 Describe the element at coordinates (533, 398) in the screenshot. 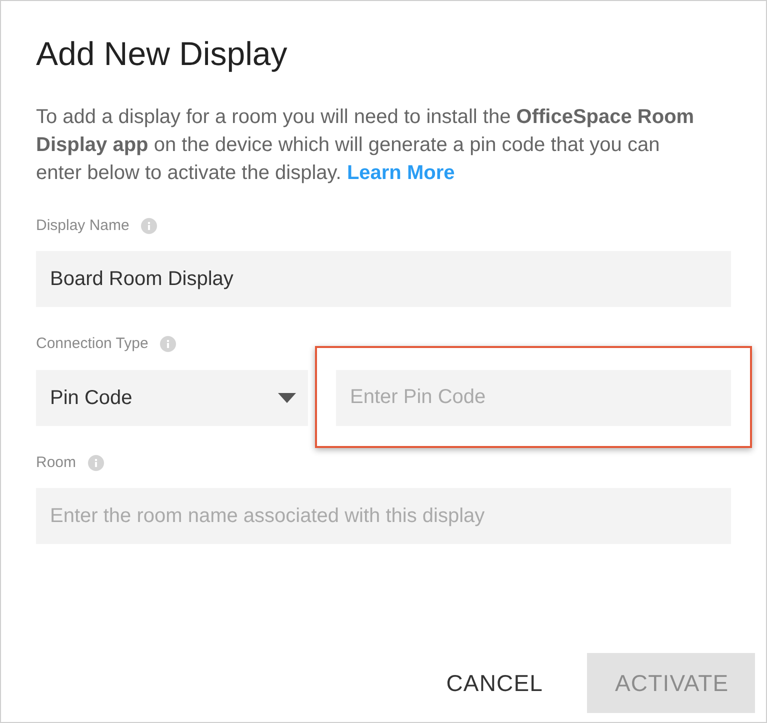

I see `pin-code-field: Enter Pin Code` at that location.